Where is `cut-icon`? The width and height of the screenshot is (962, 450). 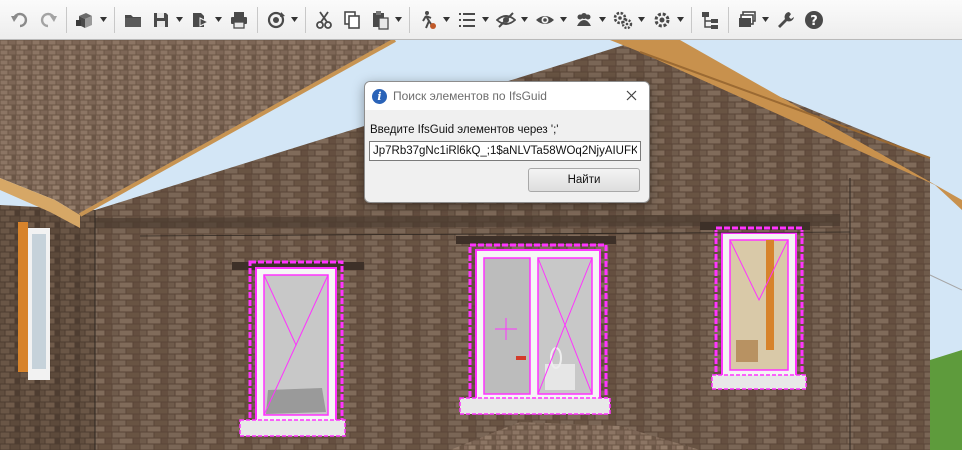 cut-icon is located at coordinates (324, 19).